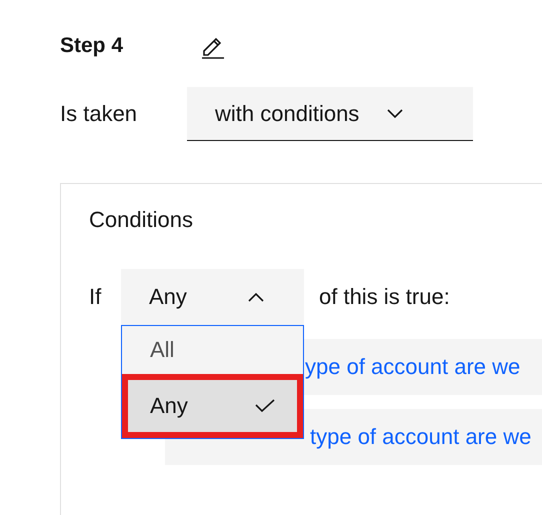  I want to click on quantifier-dropdown: Any, so click(212, 297).